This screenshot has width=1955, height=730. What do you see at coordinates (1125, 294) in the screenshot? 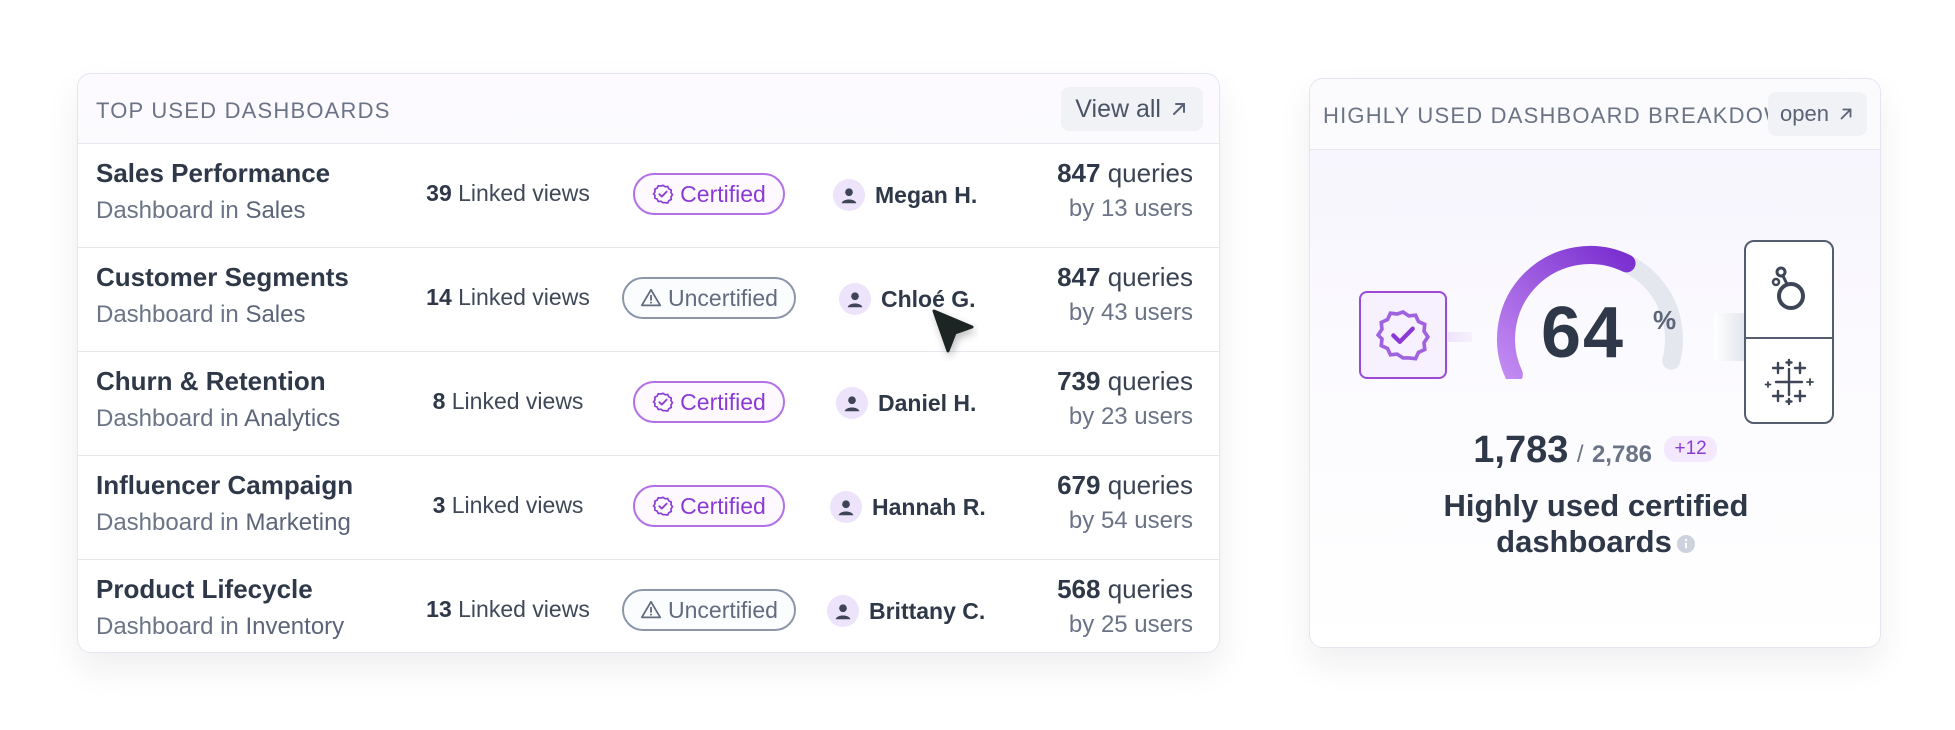
I see `query-stats: 847 queries by 43 users` at bounding box center [1125, 294].